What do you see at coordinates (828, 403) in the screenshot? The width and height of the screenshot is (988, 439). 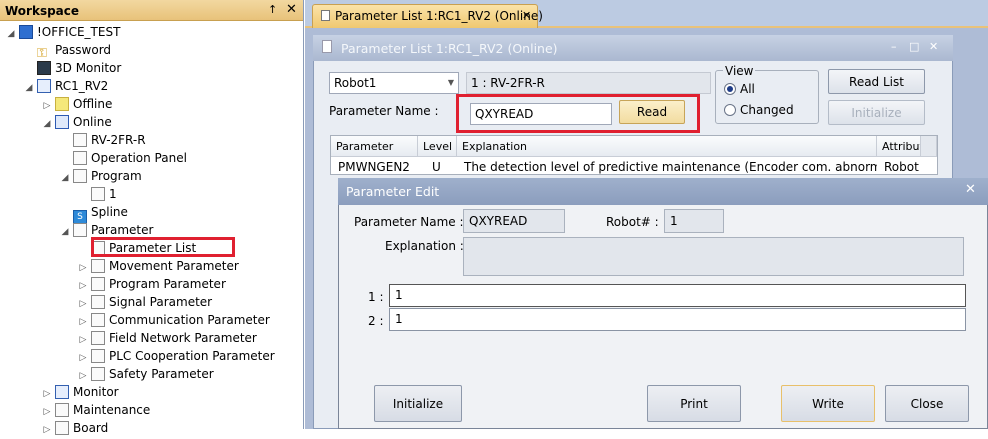 I see `write-button: Write` at bounding box center [828, 403].